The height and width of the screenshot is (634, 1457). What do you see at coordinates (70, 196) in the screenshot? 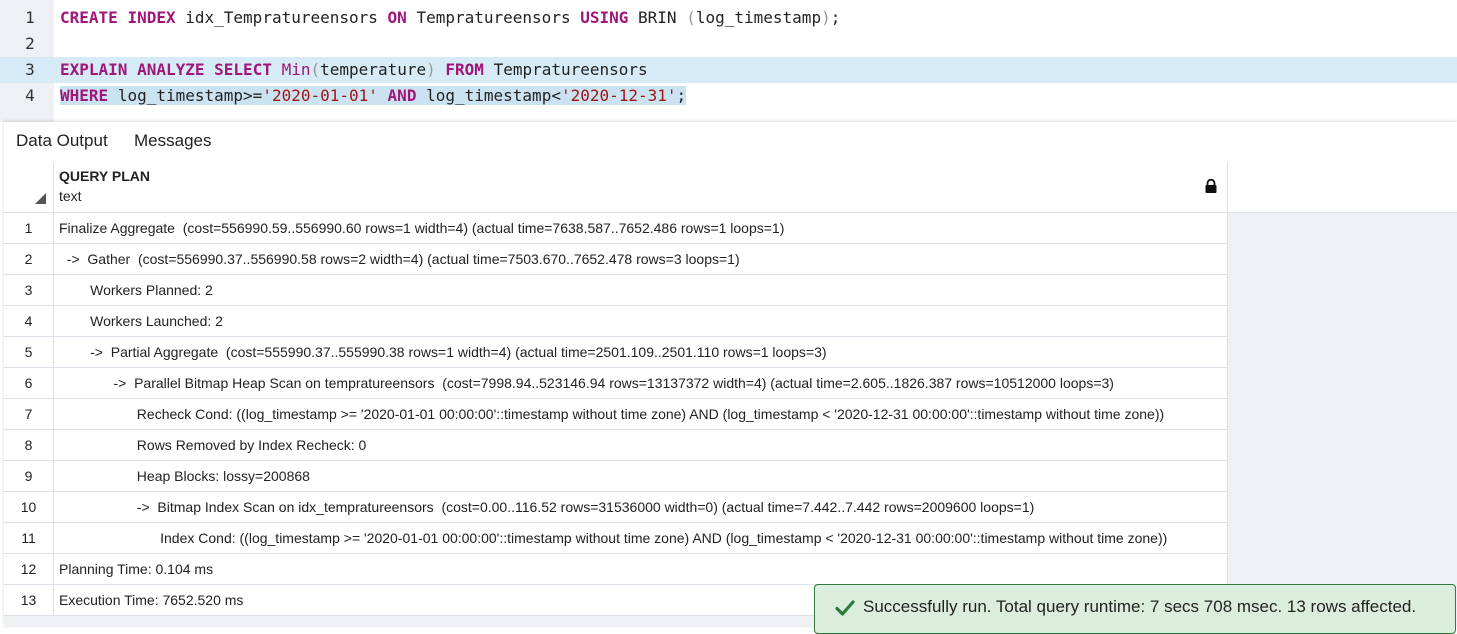
I see `column-type: text` at bounding box center [70, 196].